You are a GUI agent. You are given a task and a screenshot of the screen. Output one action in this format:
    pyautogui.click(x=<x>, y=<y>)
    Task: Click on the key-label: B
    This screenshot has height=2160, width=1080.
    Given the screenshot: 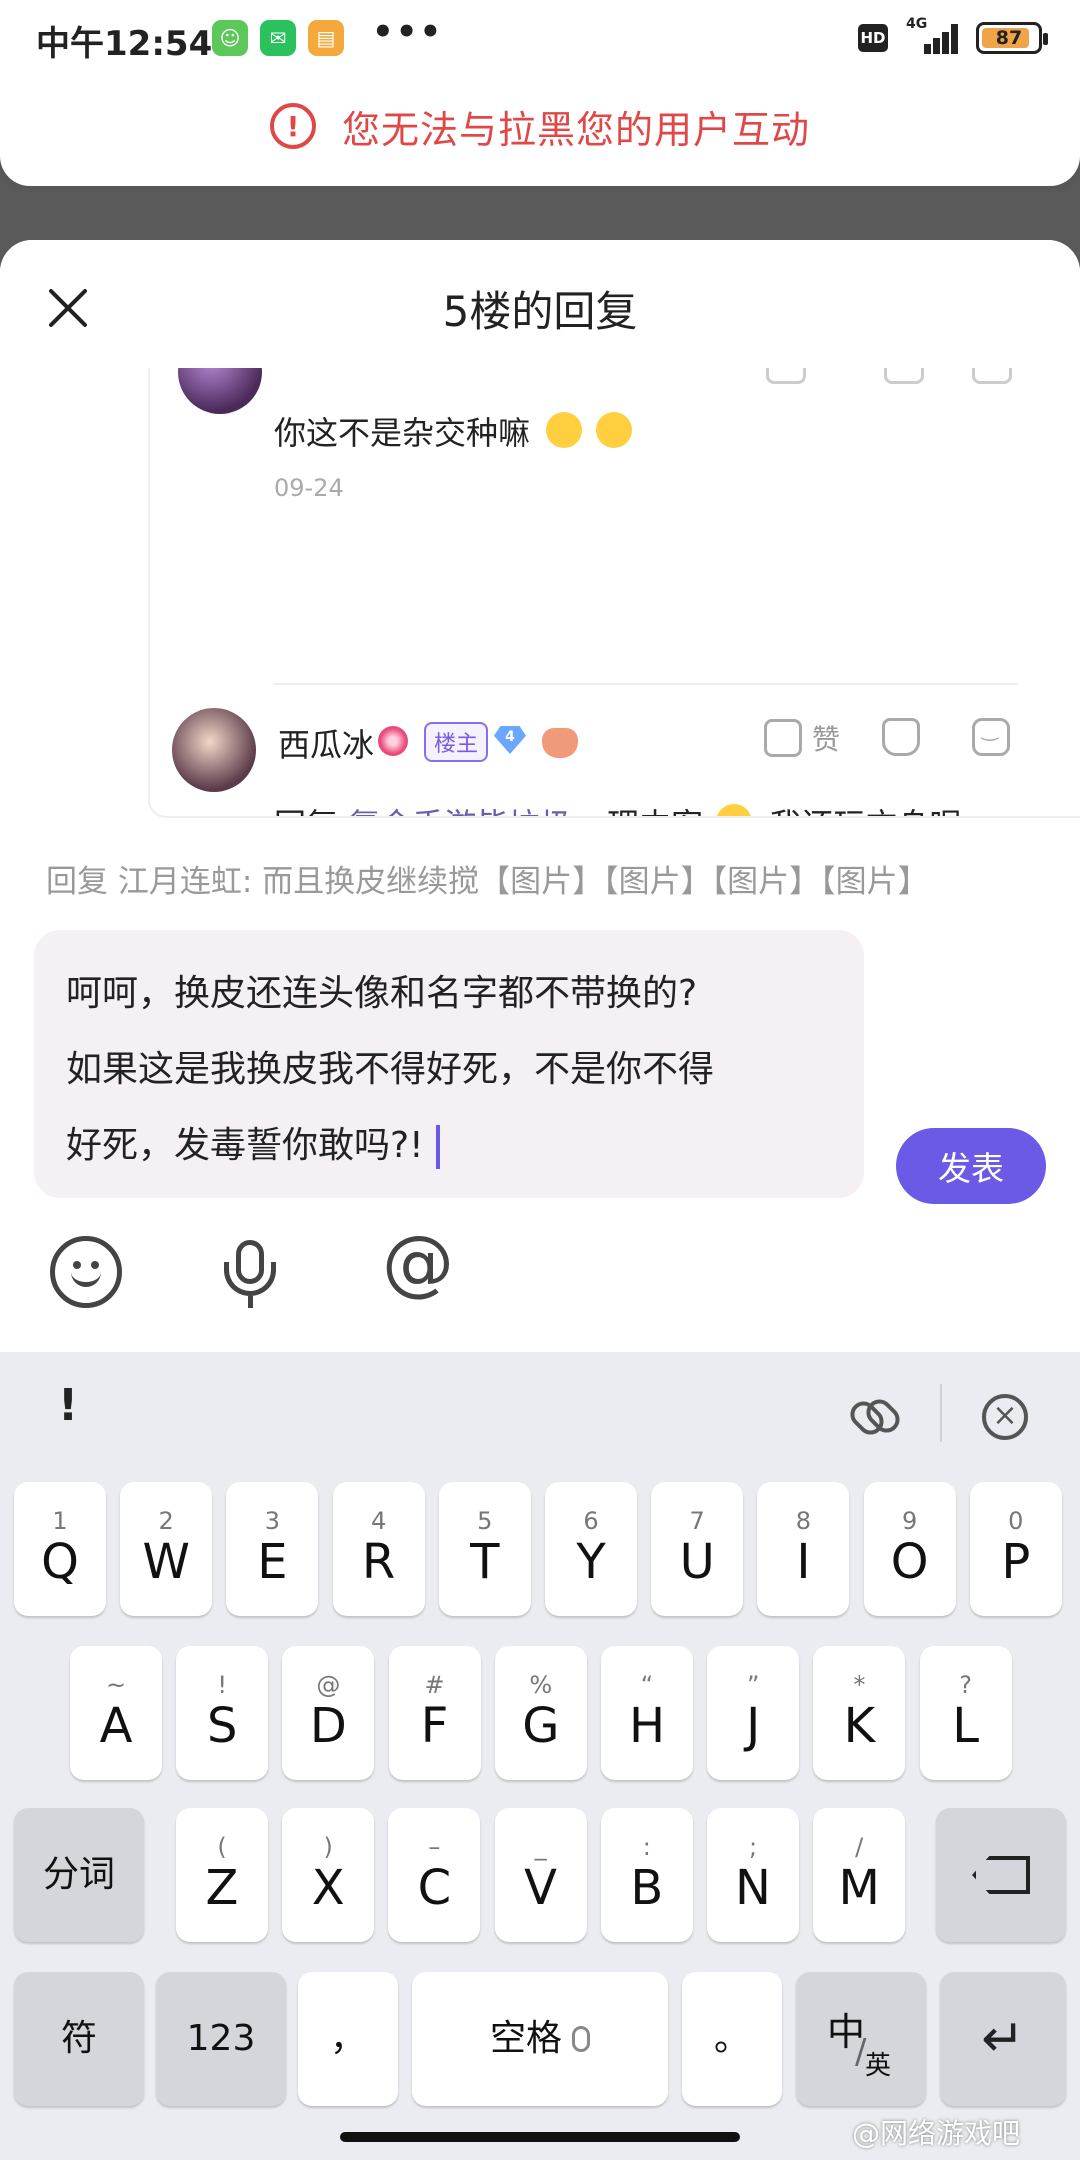 What is the action you would take?
    pyautogui.click(x=647, y=1888)
    